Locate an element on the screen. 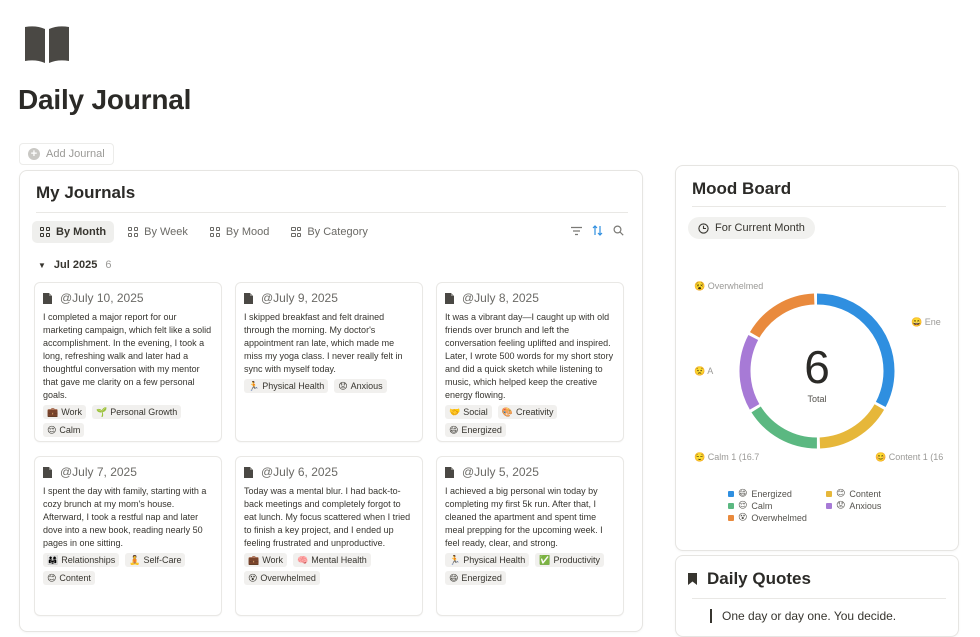 This screenshot has height=637, width=980. slice-label-anxious: 😟 A is located at coordinates (703, 371).